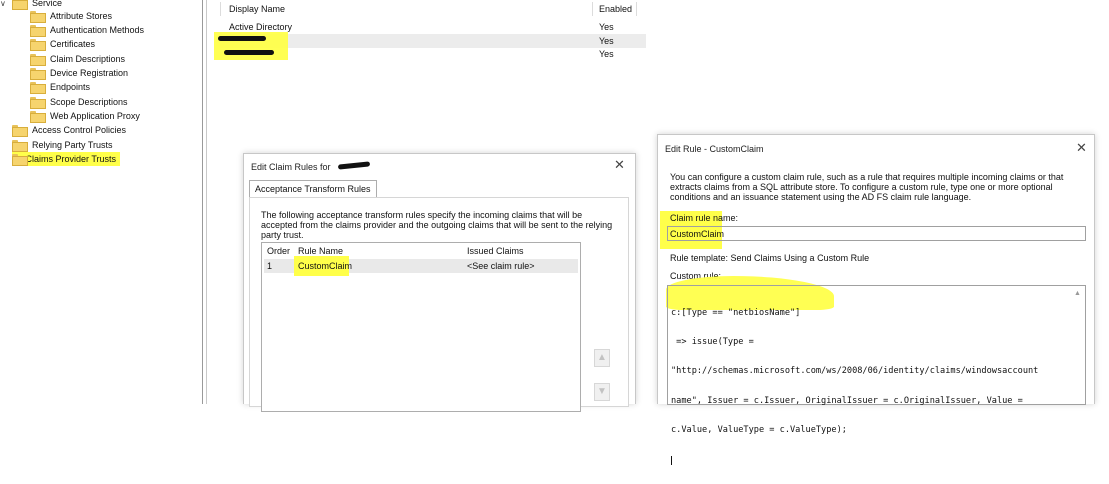  I want to click on row-display-name: Active Directory, so click(261, 27).